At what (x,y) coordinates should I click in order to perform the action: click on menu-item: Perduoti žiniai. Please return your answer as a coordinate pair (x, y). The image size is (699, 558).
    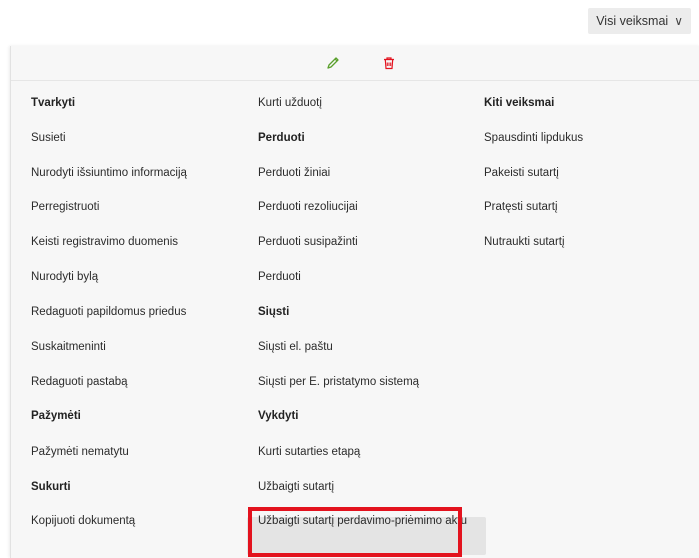
    Looking at the image, I should click on (294, 173).